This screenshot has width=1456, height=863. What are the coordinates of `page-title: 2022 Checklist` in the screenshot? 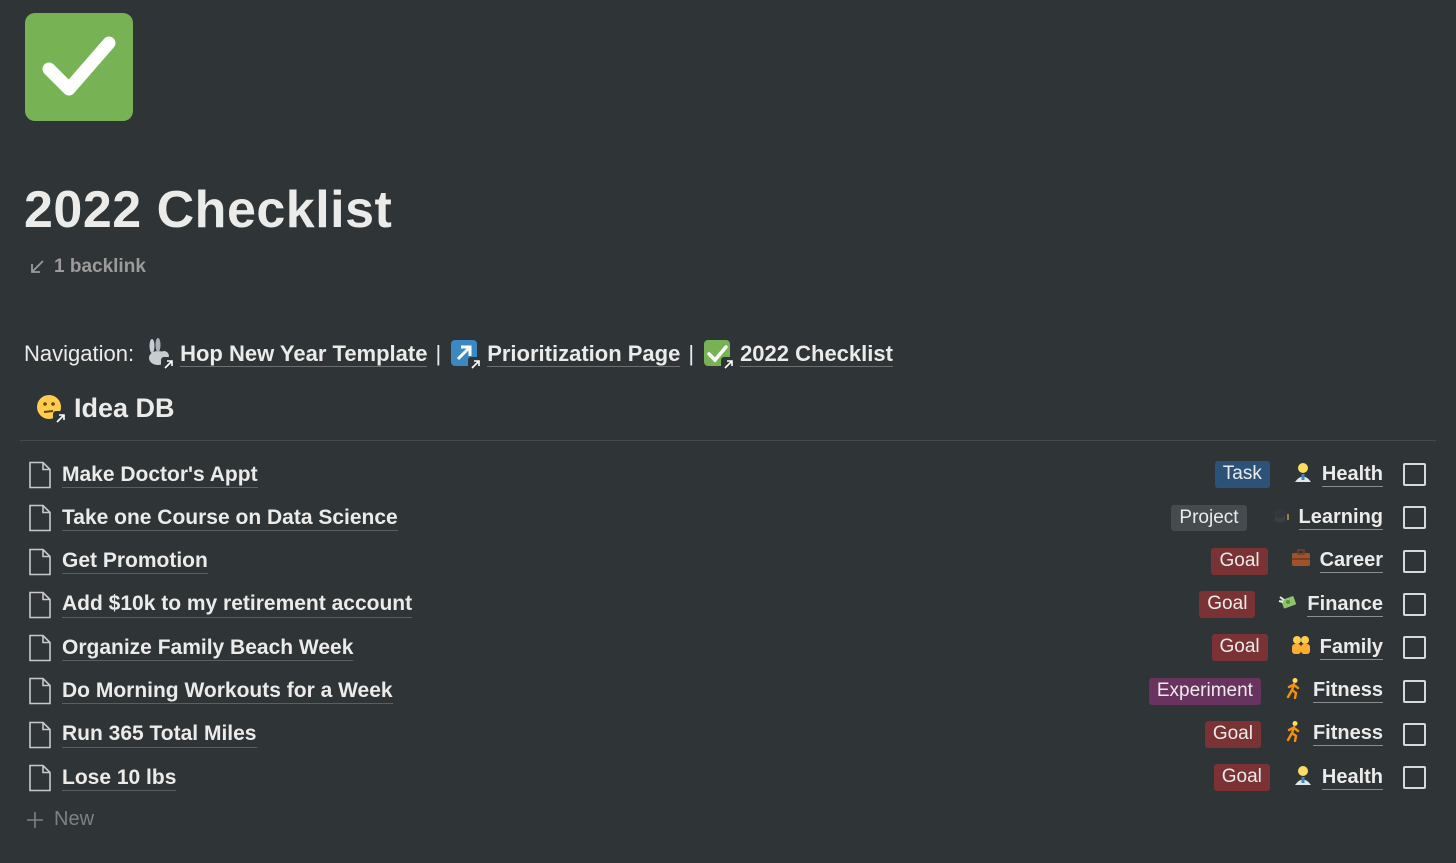 It's located at (208, 210).